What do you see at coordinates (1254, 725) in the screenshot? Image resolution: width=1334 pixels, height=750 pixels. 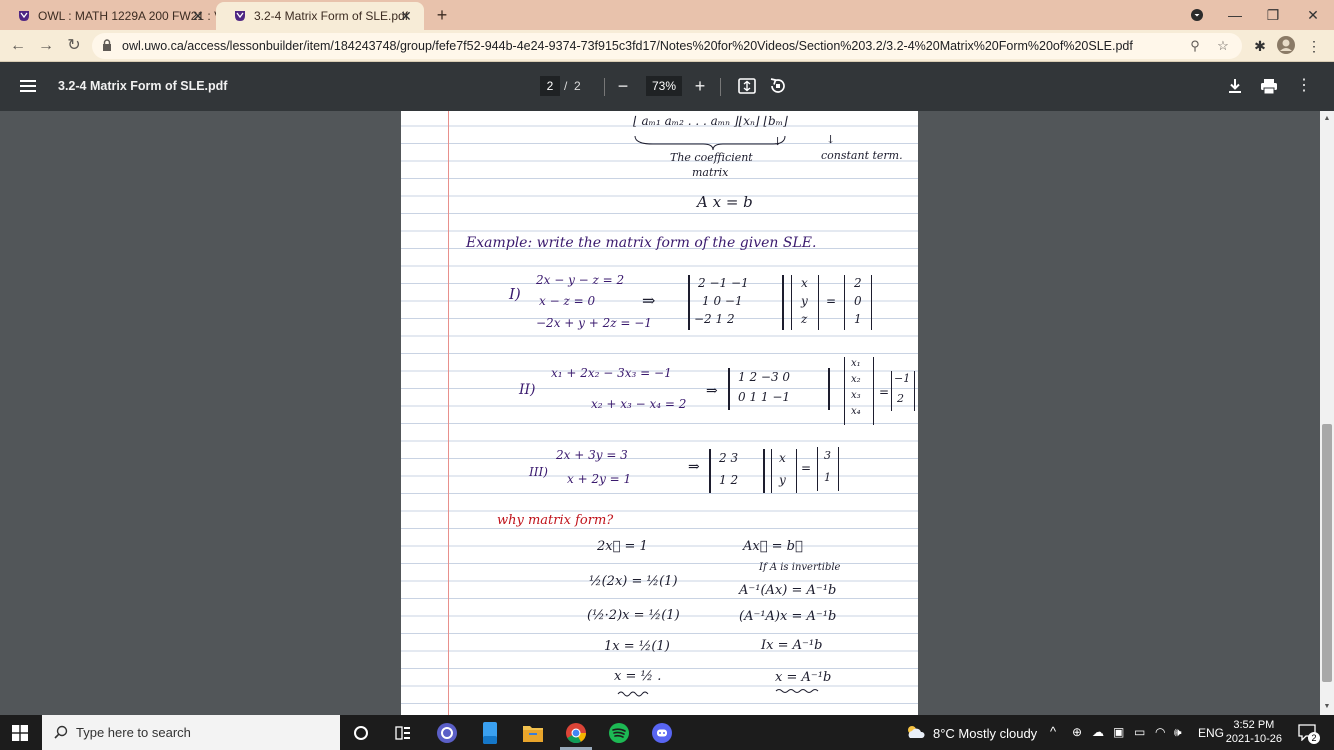 I see `clock-time: 3:52 PM` at bounding box center [1254, 725].